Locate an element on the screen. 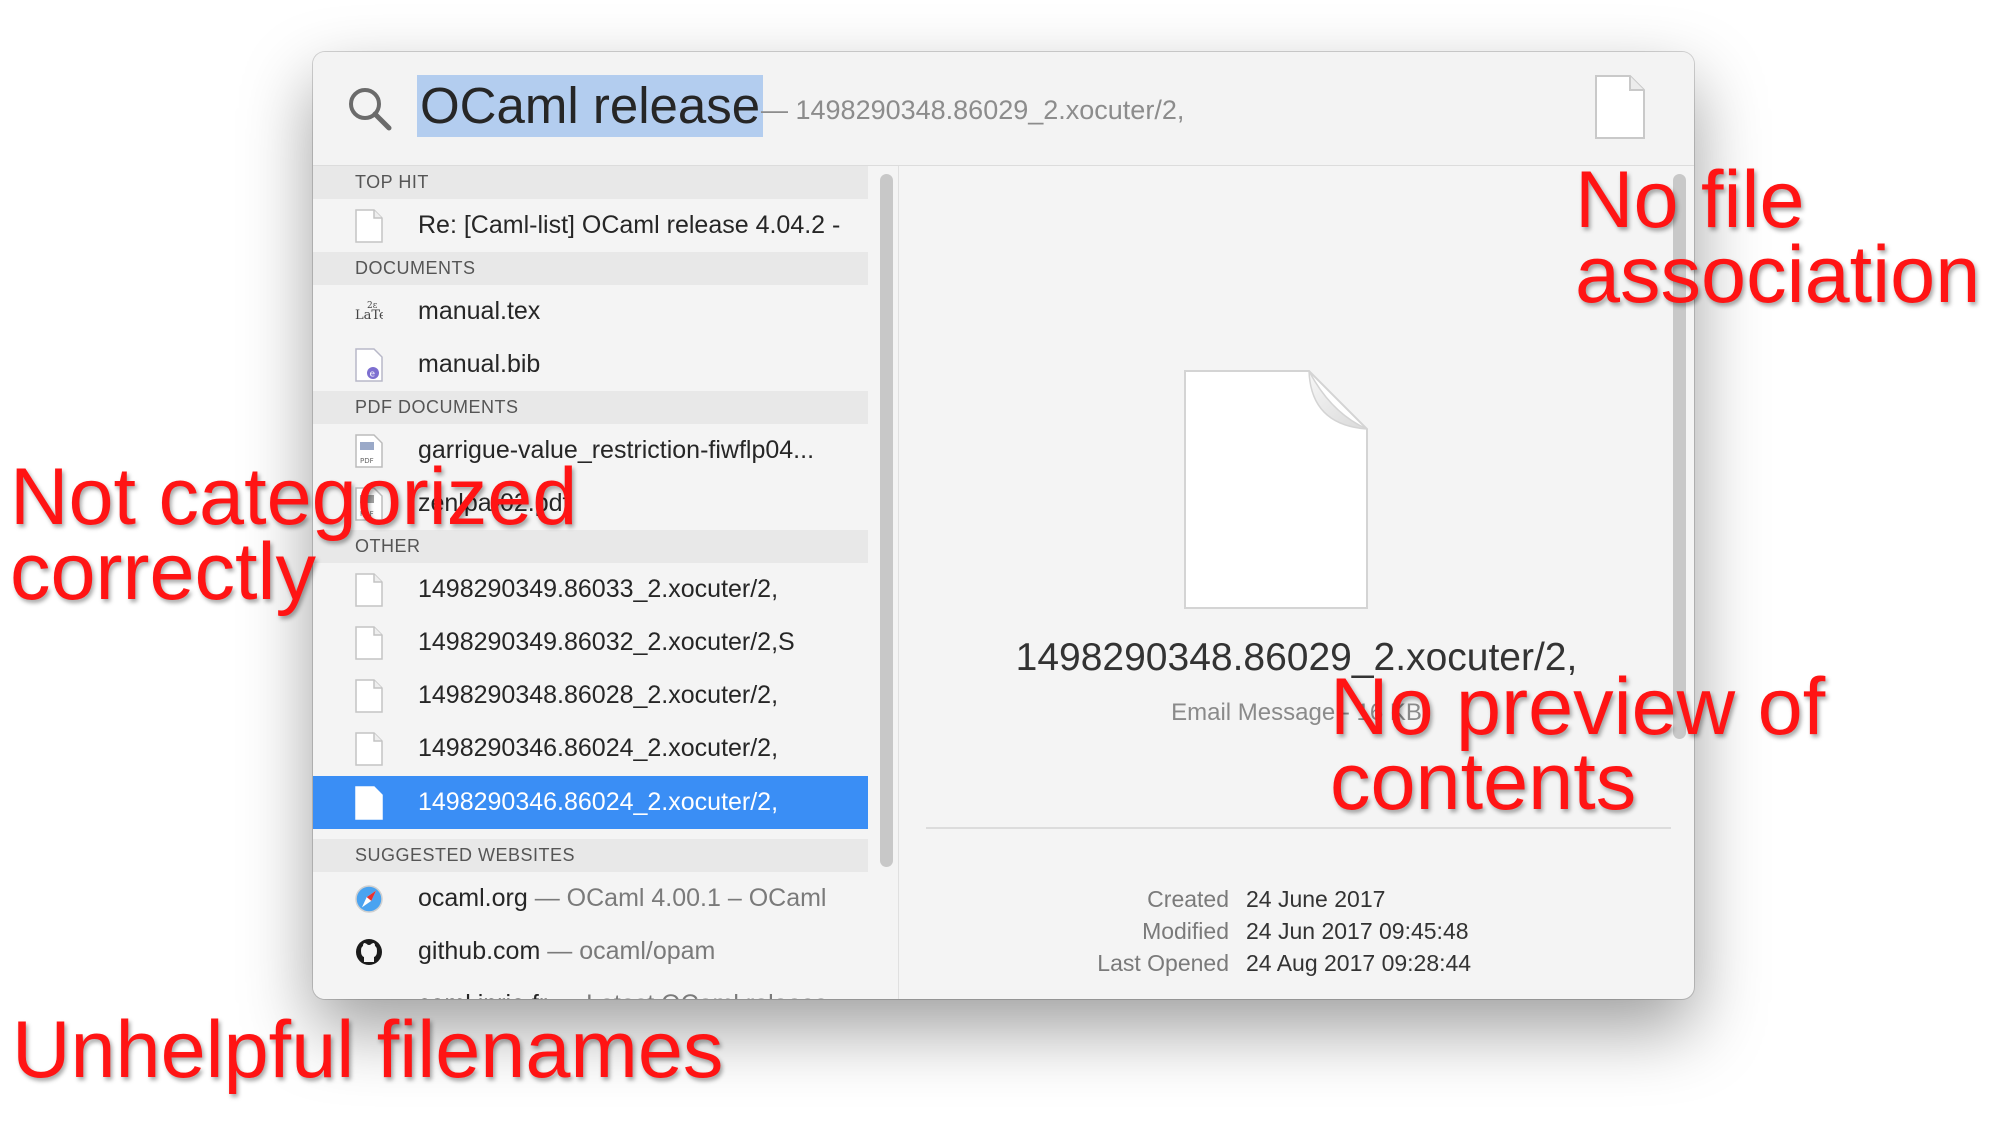  website-description: — ocaml/opam is located at coordinates (631, 951).